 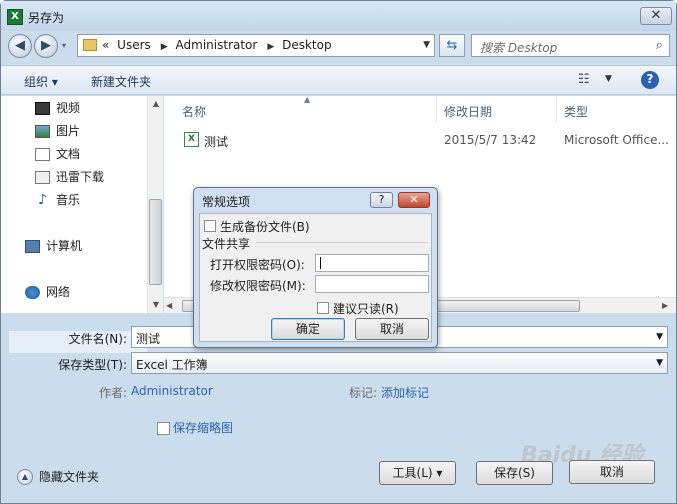 I want to click on back-button: ◀, so click(x=20, y=46).